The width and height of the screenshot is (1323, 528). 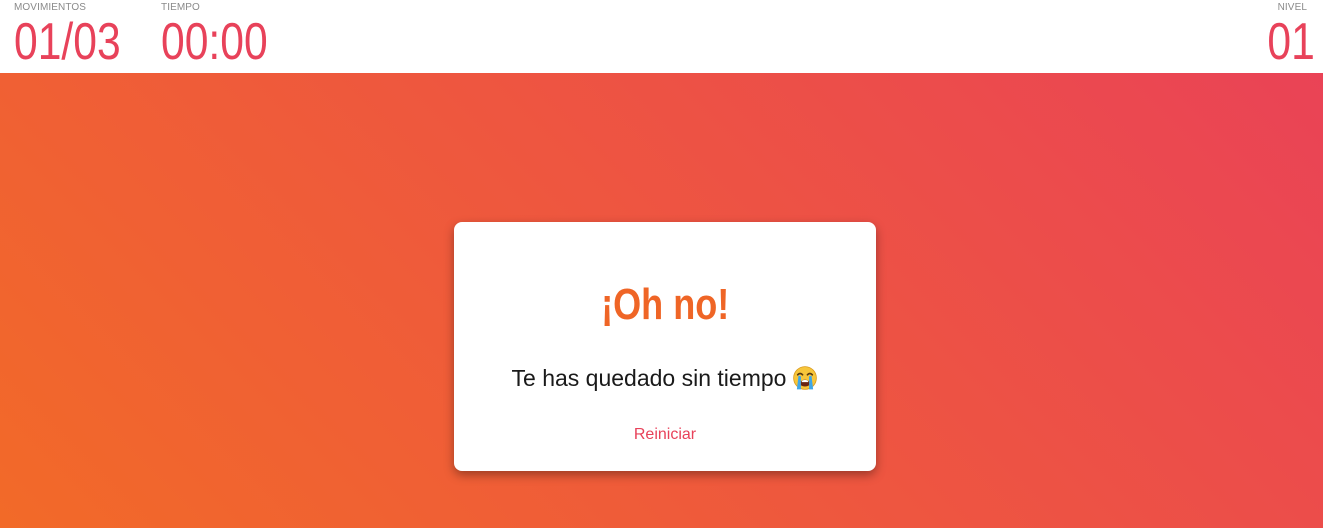 I want to click on game-header: MOVIMIENTOS 01/03 TIEMPO 00:00 NIVEL 01, so click(x=661, y=36).